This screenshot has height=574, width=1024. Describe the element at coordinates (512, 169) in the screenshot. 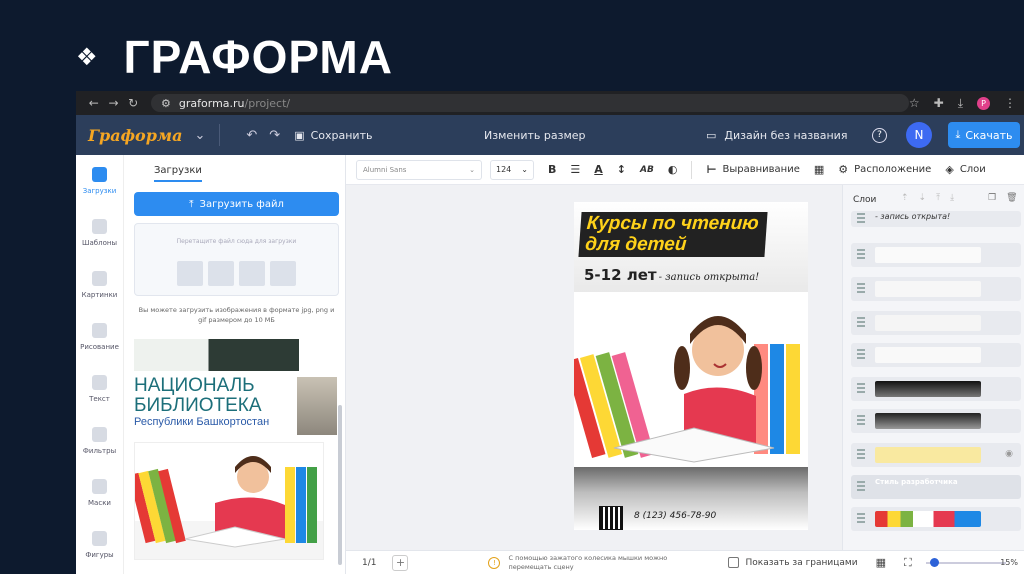

I see `font-size-select: 124 ⌄` at that location.